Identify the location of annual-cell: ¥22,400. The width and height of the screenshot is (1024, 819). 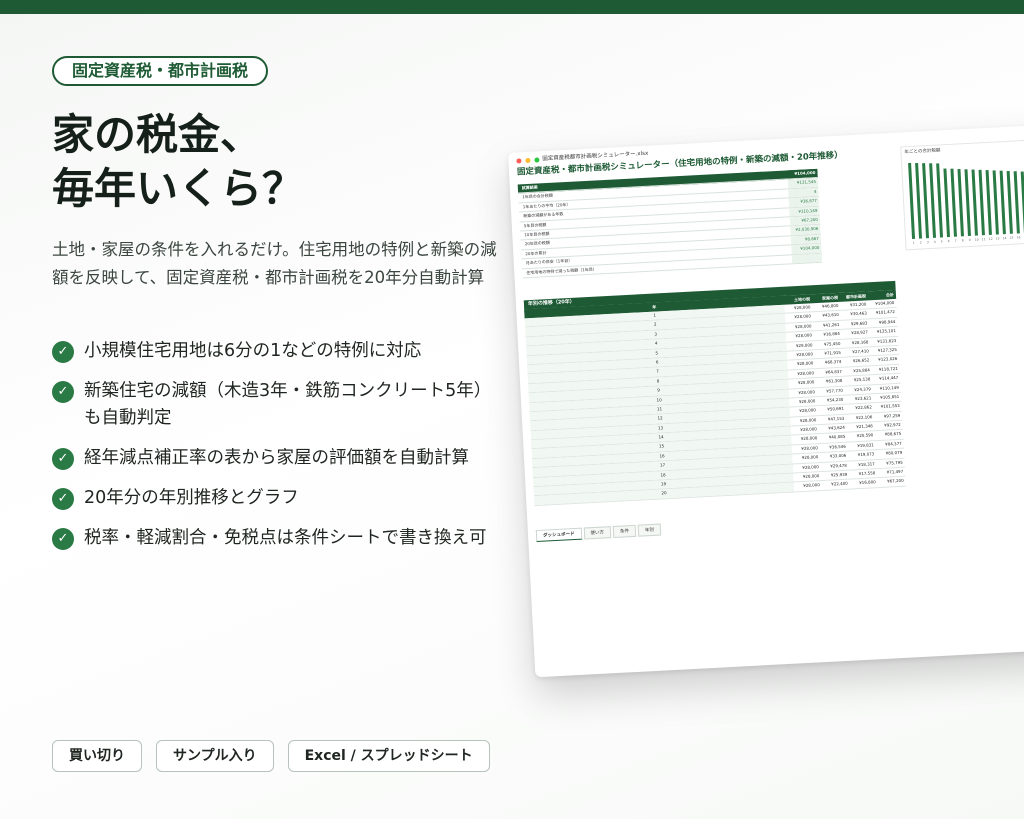
(839, 484).